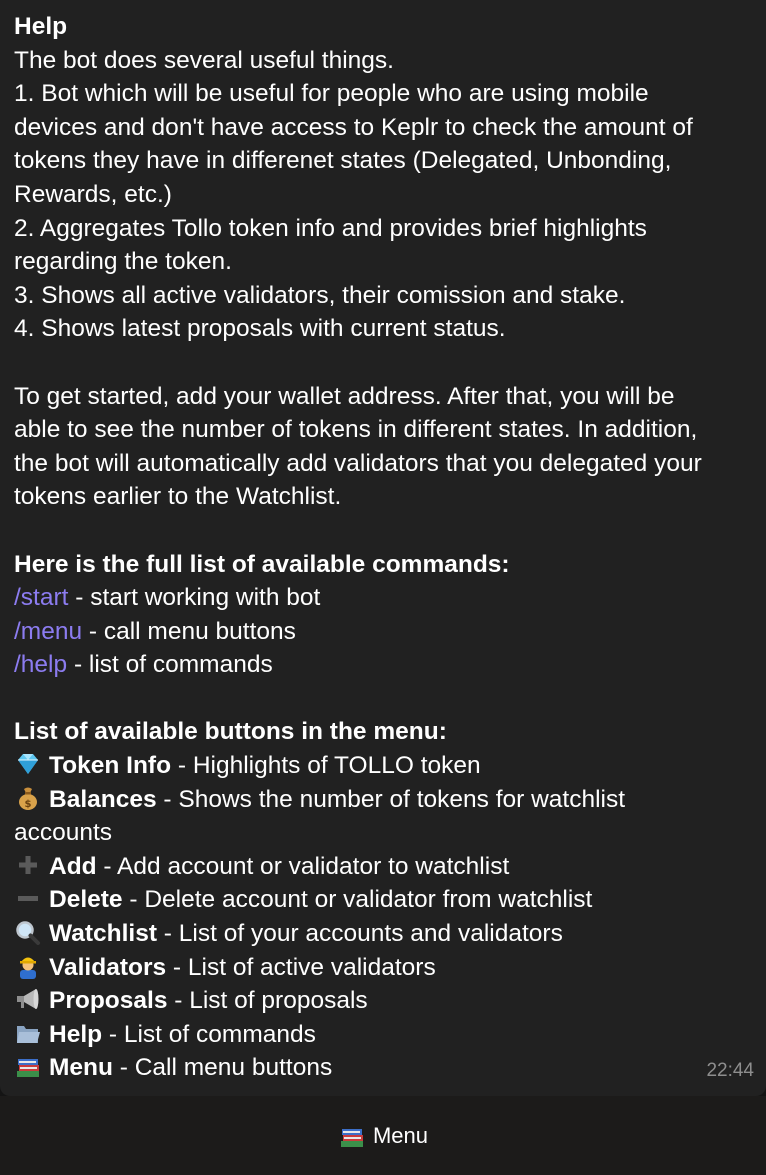  What do you see at coordinates (326, 766) in the screenshot?
I see `button-description: - Highlights of TOLLO token` at bounding box center [326, 766].